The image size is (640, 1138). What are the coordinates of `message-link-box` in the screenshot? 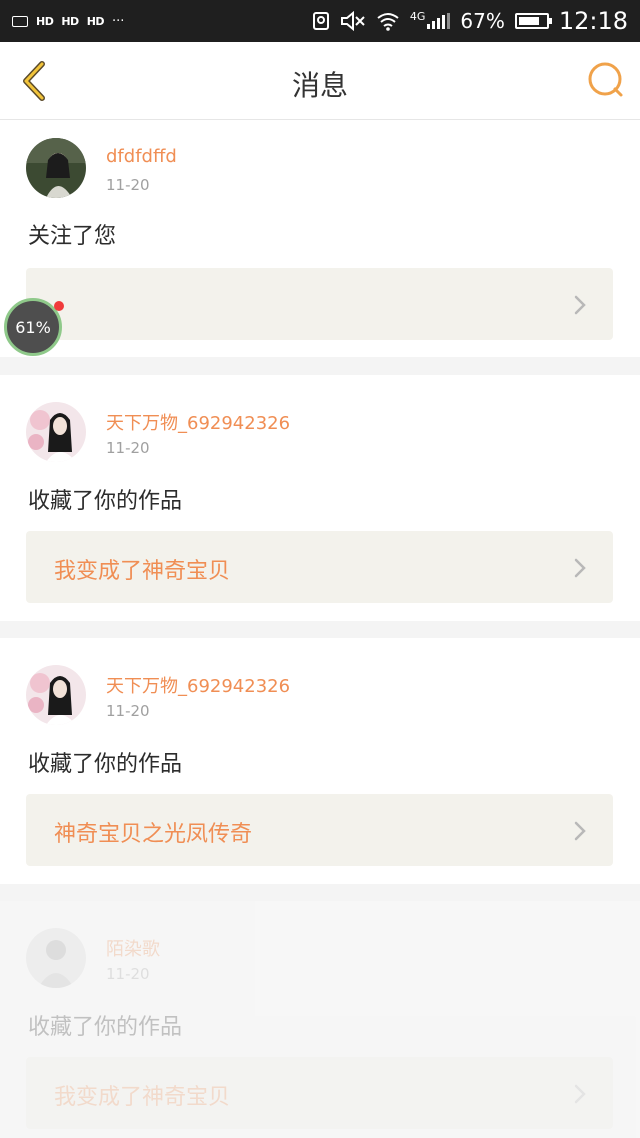 It's located at (319, 304).